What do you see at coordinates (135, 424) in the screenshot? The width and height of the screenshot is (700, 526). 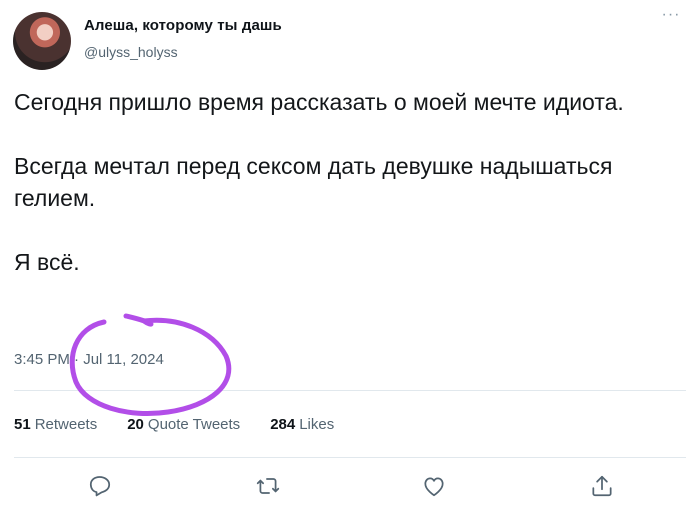 I see `quotes-count: 20` at bounding box center [135, 424].